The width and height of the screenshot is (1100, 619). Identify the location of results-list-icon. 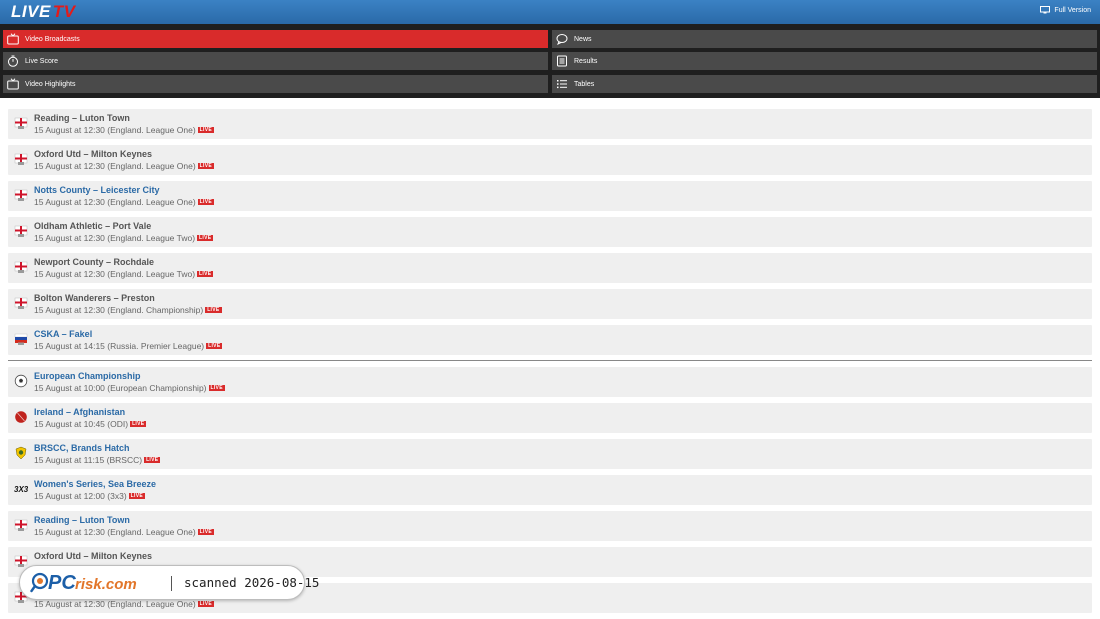
(562, 61).